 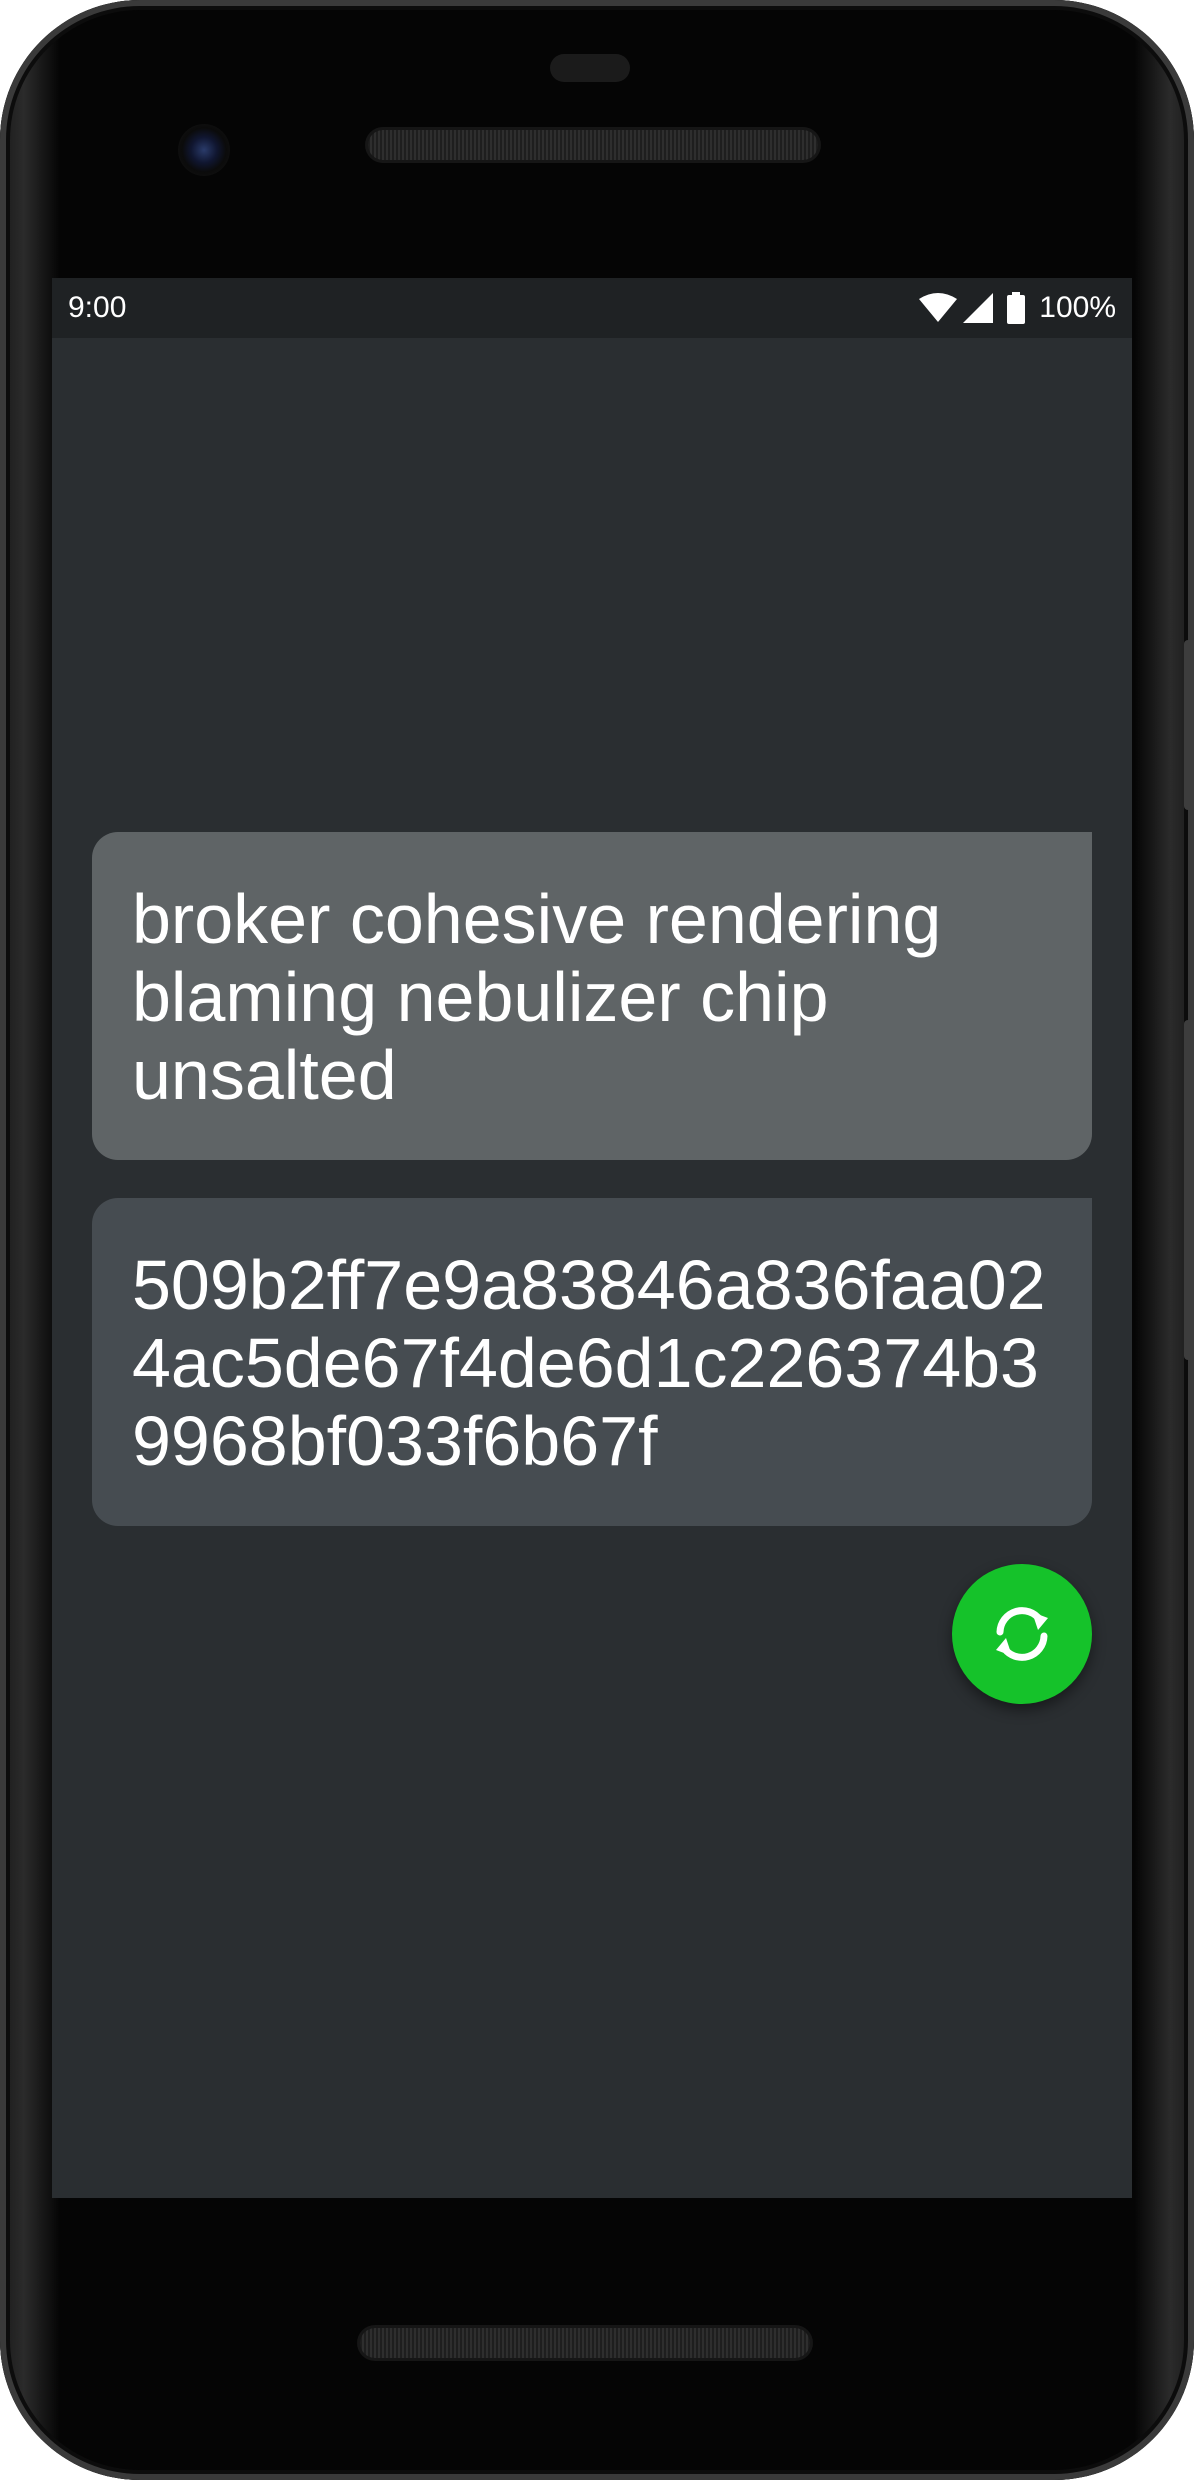 I want to click on battery-icon, so click(x=1016, y=308).